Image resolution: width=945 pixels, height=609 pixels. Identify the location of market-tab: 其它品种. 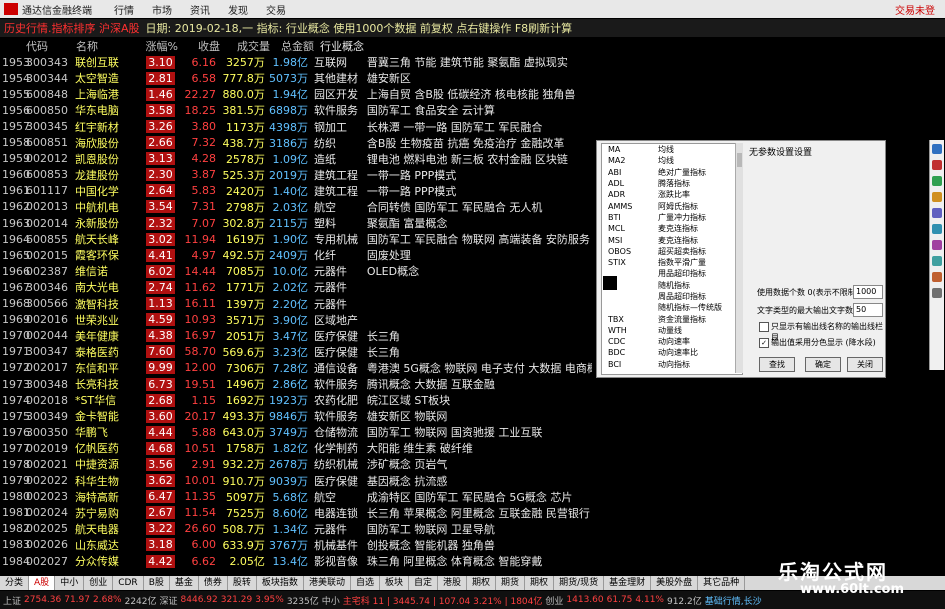
(722, 583).